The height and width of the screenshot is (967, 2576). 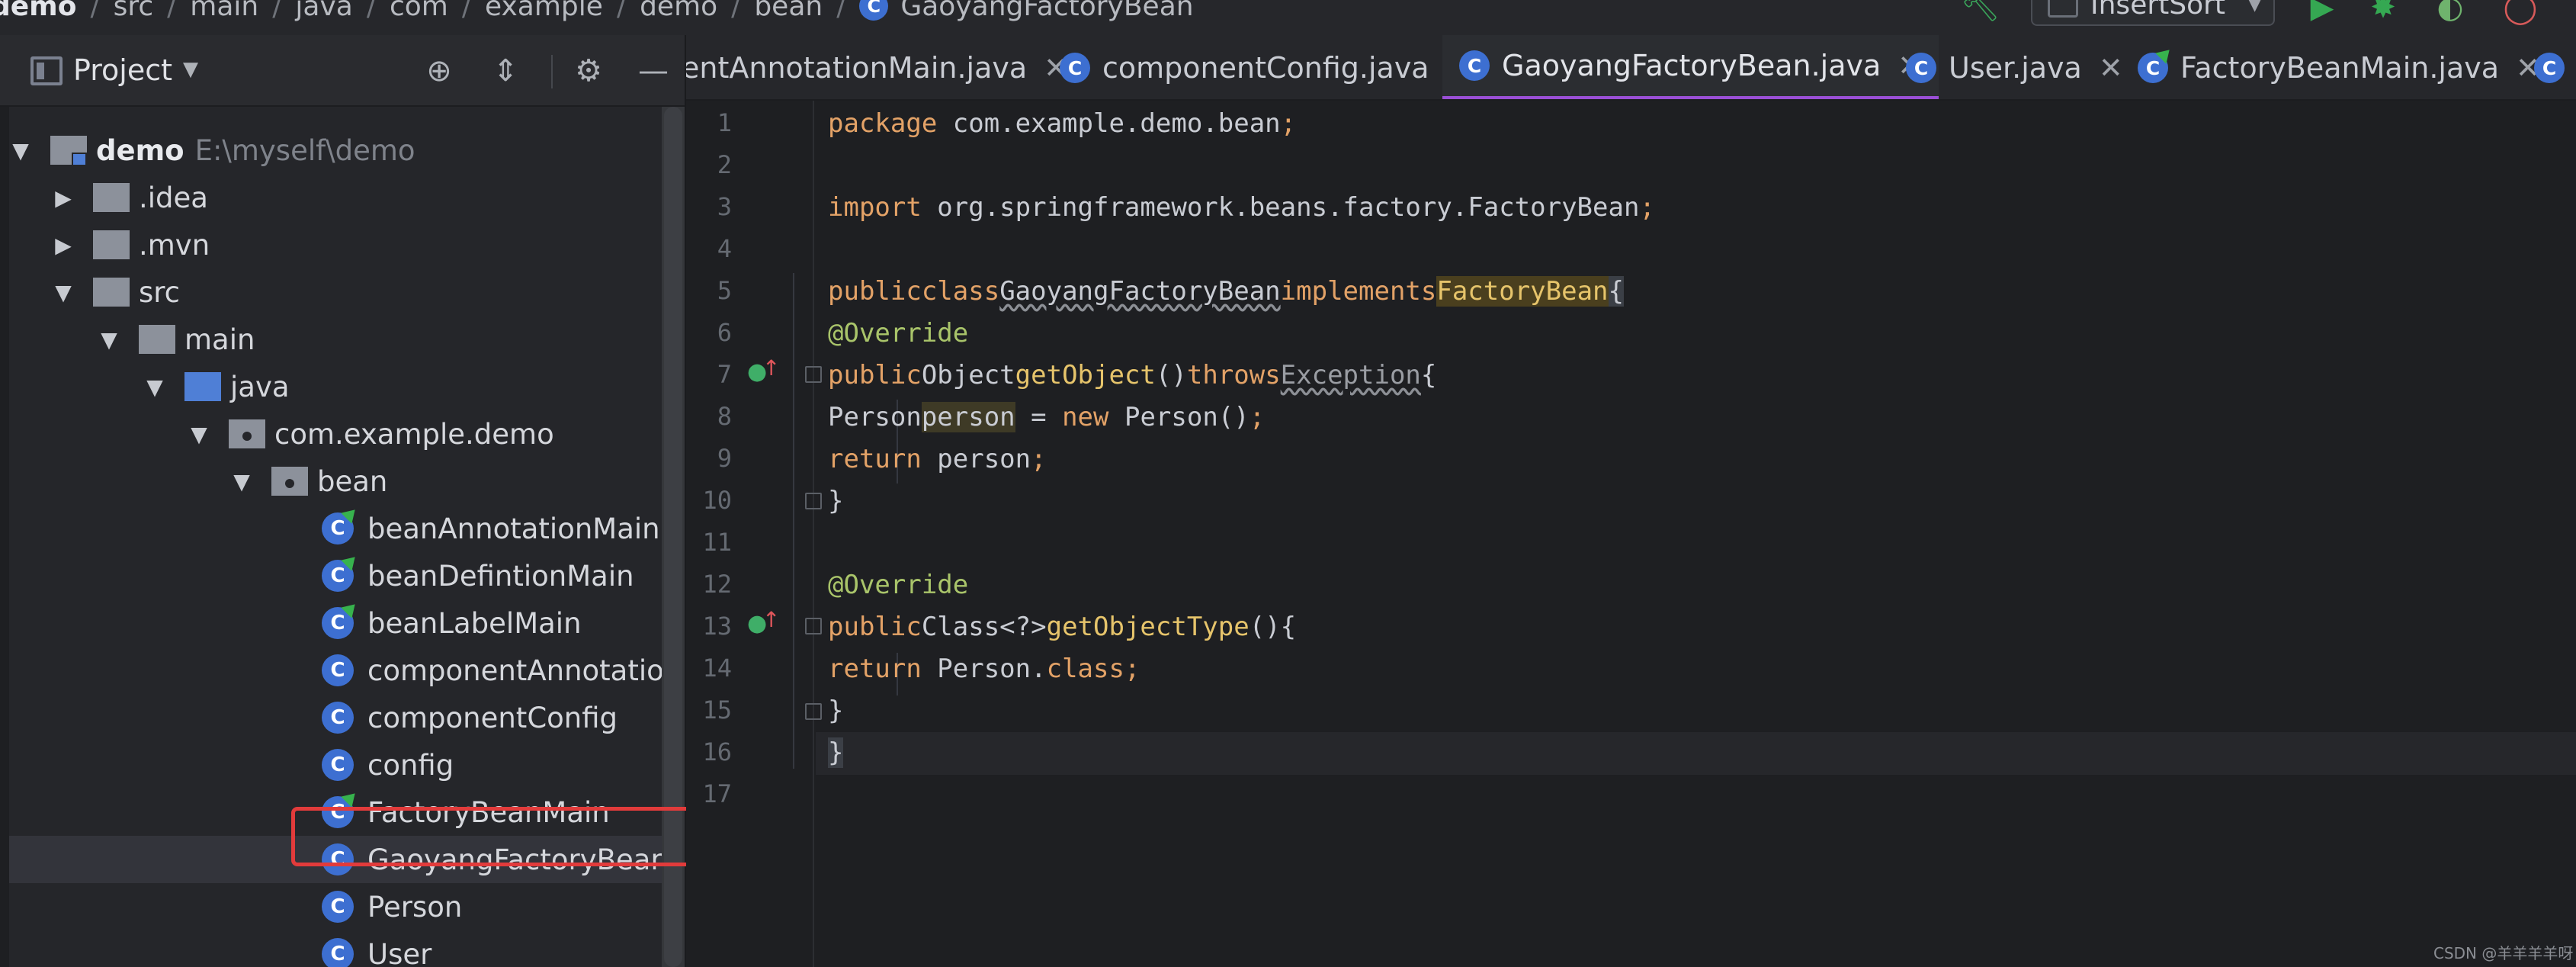 What do you see at coordinates (335, 198) in the screenshot?
I see `tree-item-idea: ▶ .idea` at bounding box center [335, 198].